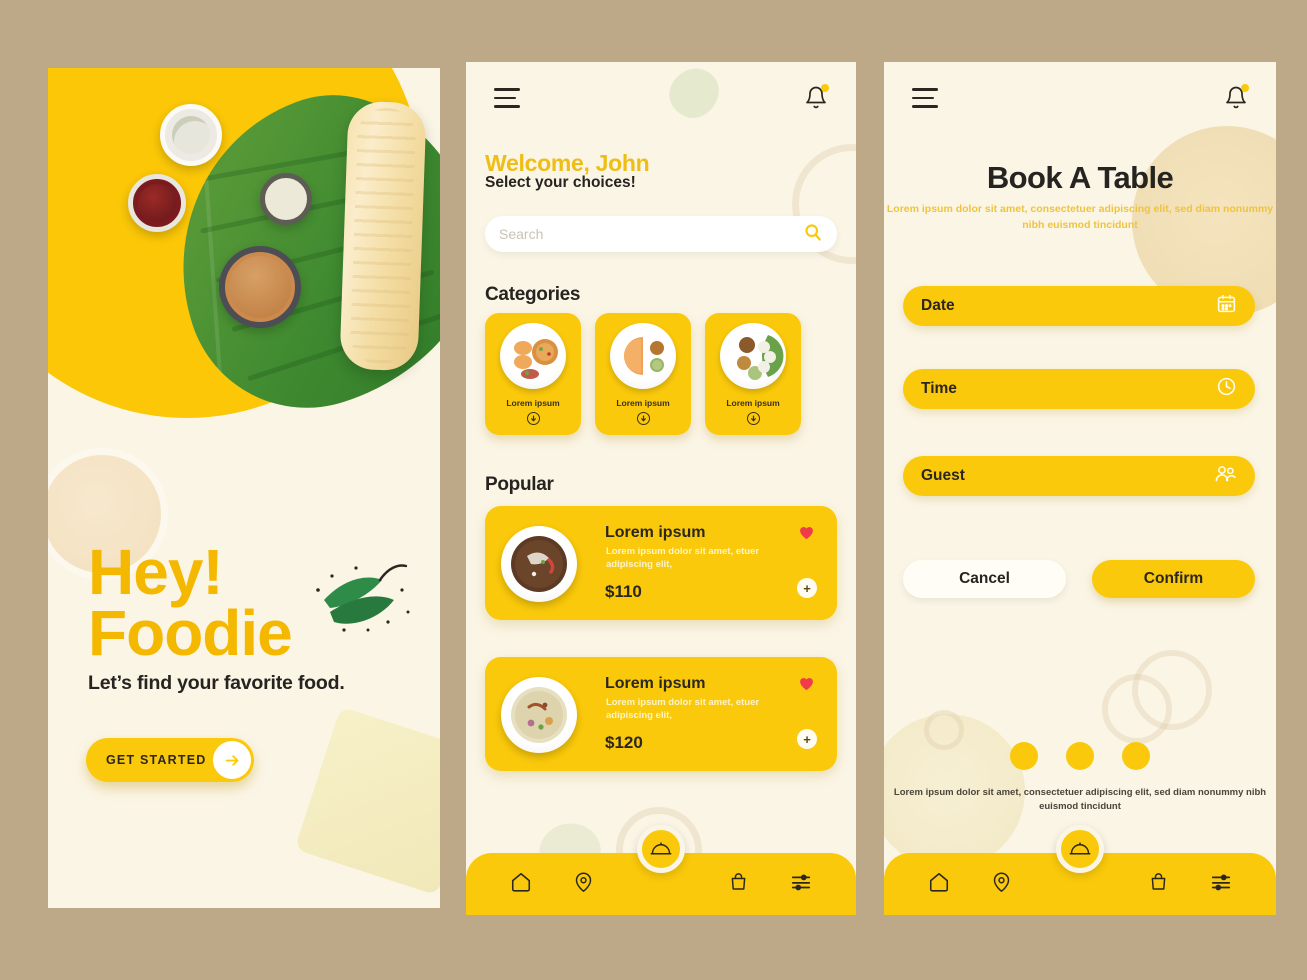 The image size is (1307, 980). I want to click on snack-decoration, so click(367, 801).